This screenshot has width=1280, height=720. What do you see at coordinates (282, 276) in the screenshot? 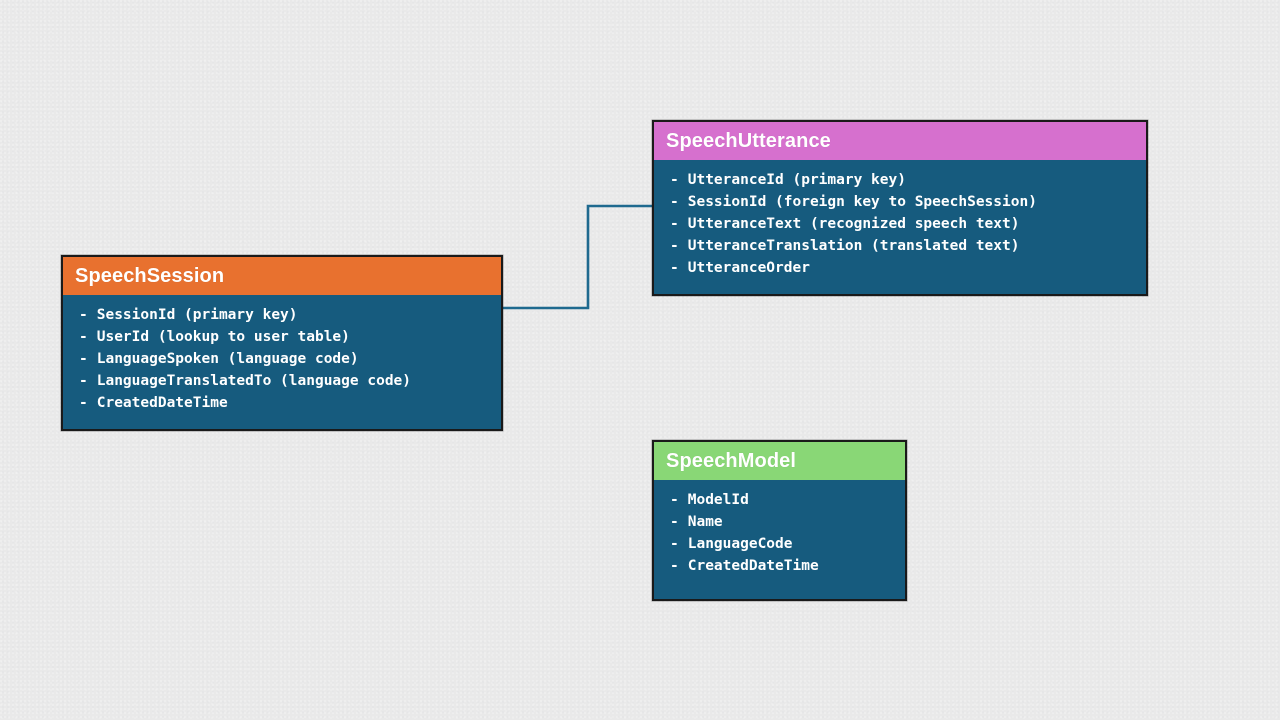
I see `entity-speechsession-title: SpeechSession` at bounding box center [282, 276].